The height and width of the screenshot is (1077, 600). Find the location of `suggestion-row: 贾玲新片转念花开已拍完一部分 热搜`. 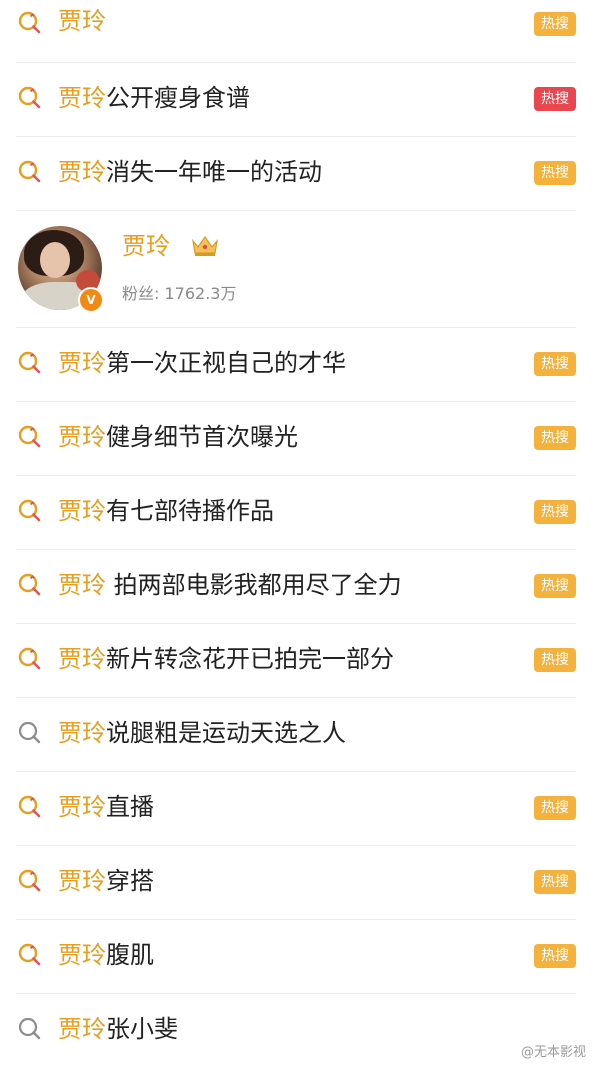

suggestion-row: 贾玲新片转念花开已拍完一部分 热搜 is located at coordinates (300, 660).